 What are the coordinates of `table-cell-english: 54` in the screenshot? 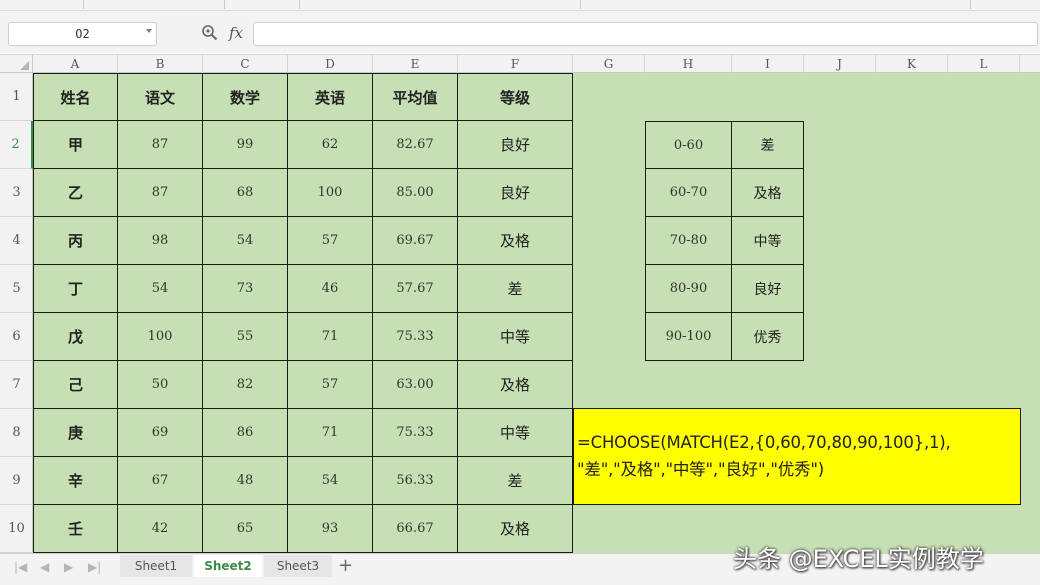 It's located at (330, 481).